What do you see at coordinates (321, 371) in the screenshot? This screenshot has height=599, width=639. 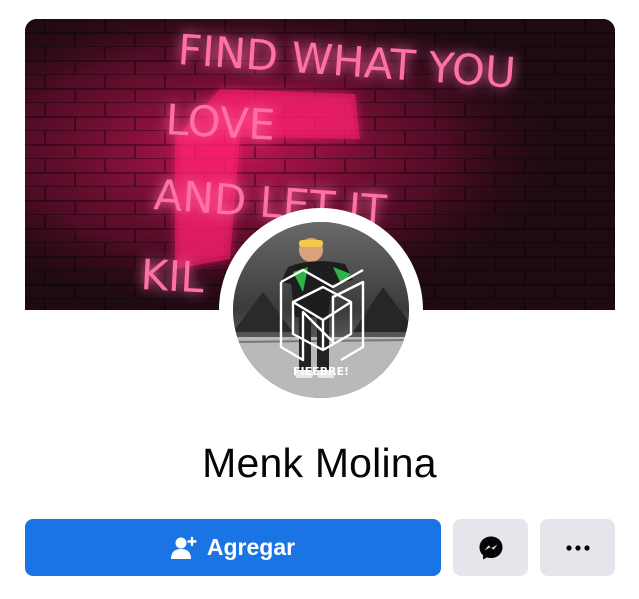 I see `avatar-caption: FIEEBRE!` at bounding box center [321, 371].